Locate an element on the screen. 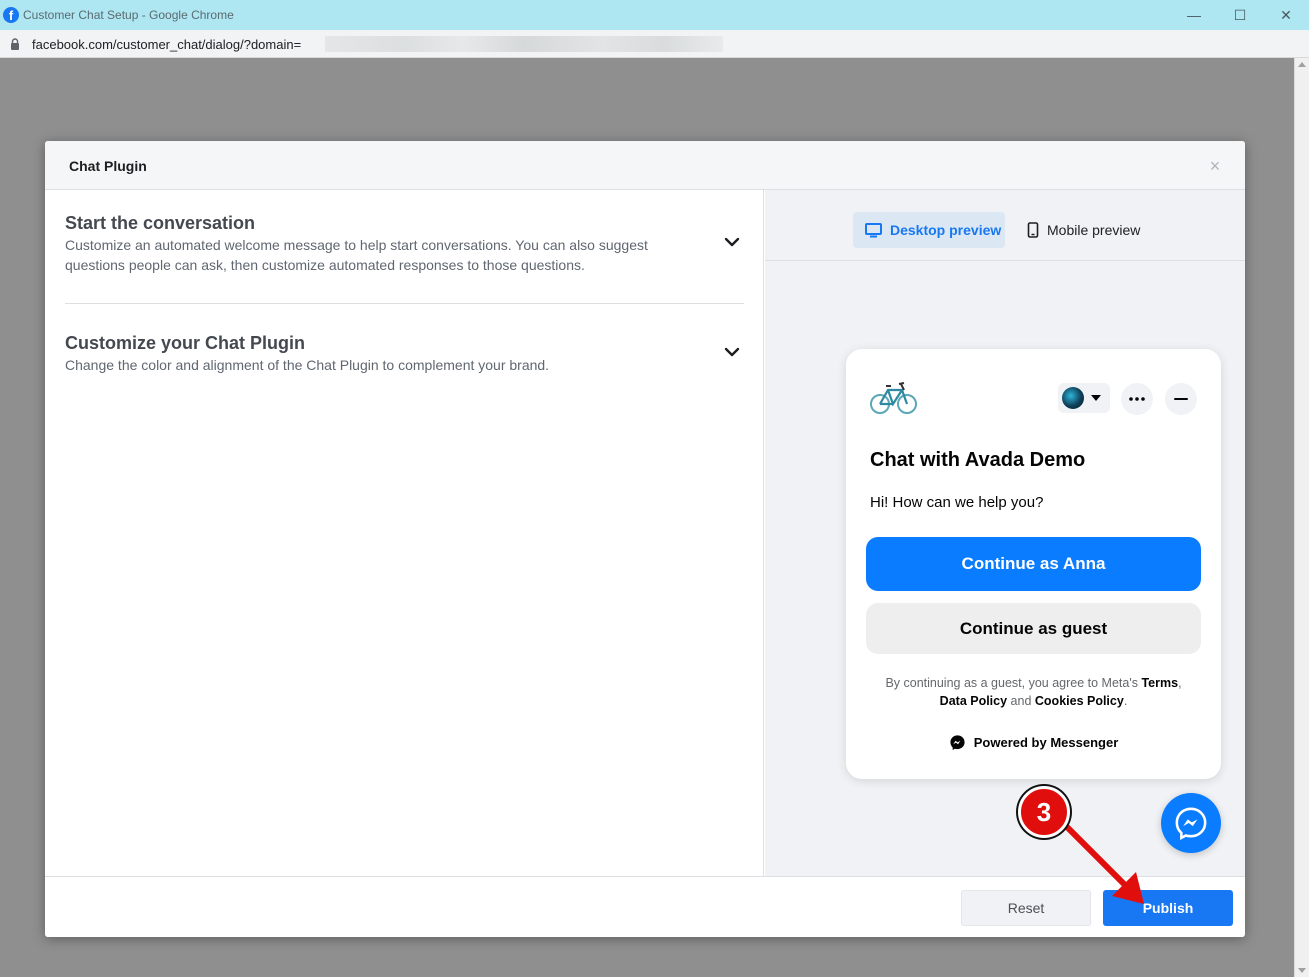 The height and width of the screenshot is (977, 1309). step-number-badge: 3 is located at coordinates (1044, 812).